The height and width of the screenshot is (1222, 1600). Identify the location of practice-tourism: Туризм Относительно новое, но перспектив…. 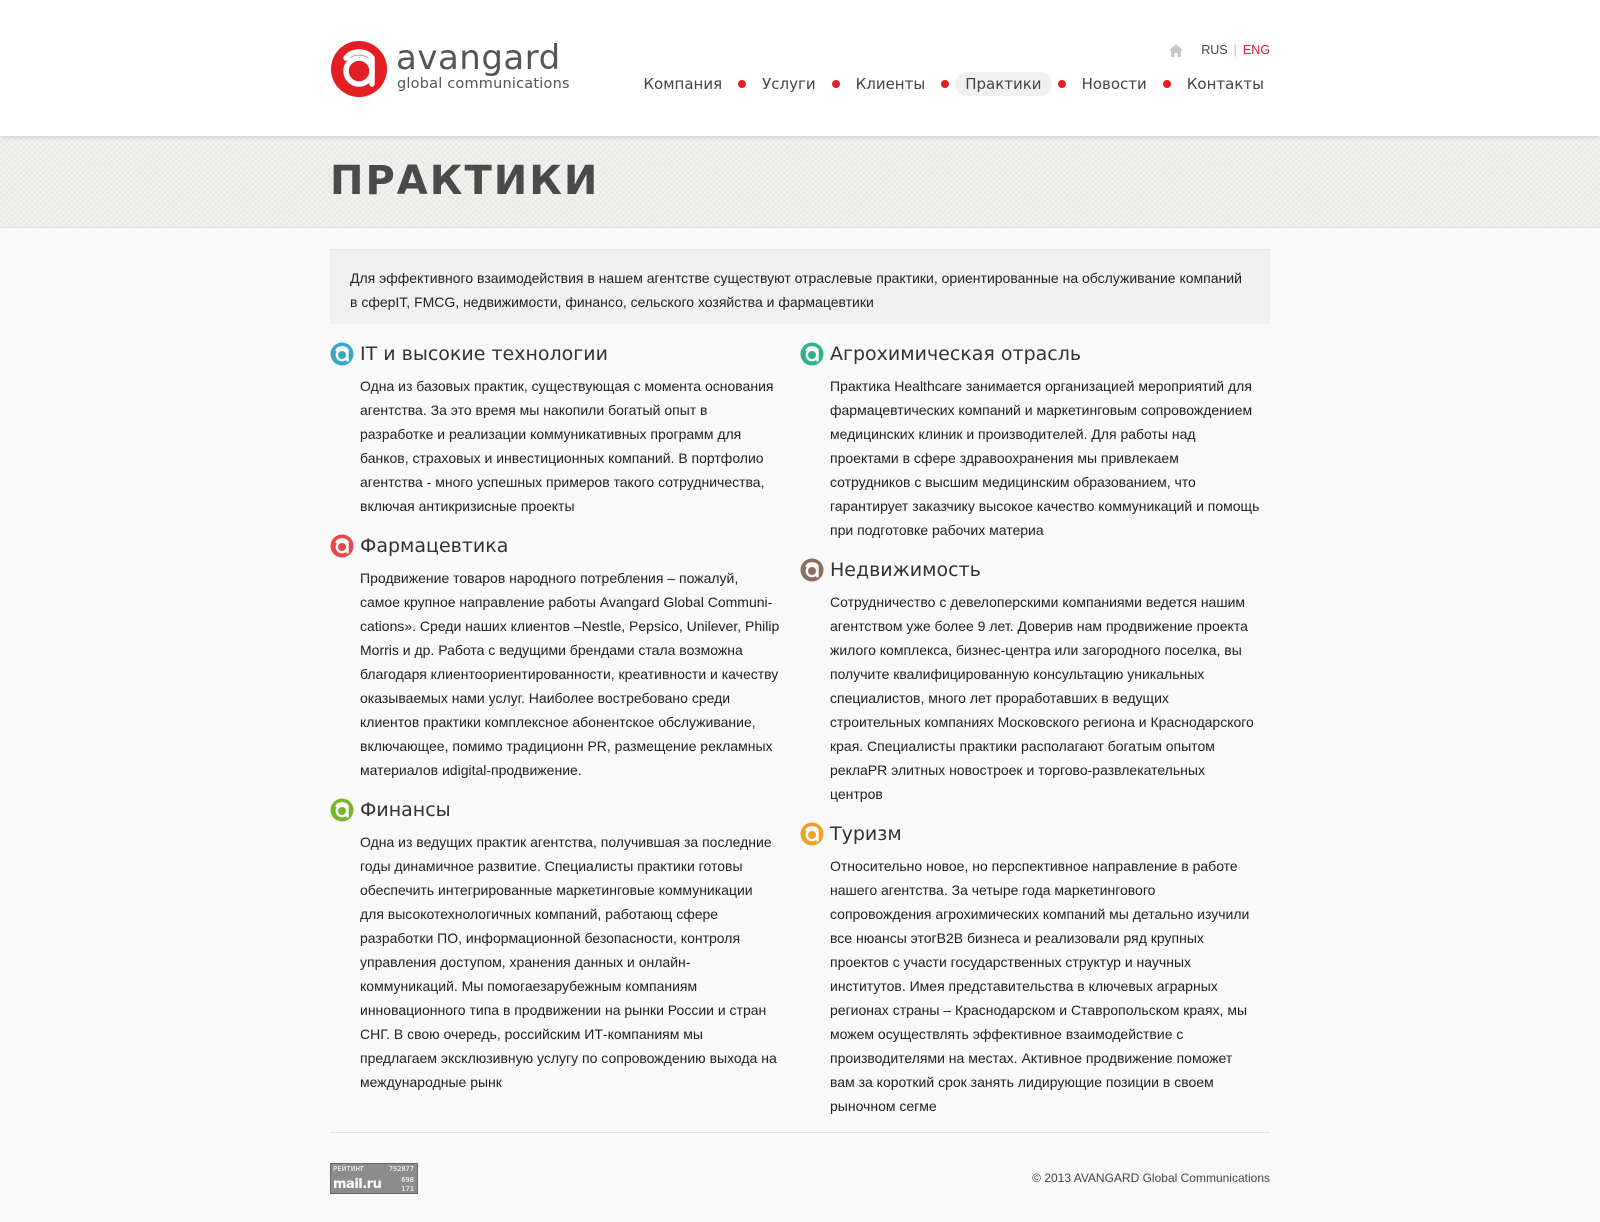
(1030, 968).